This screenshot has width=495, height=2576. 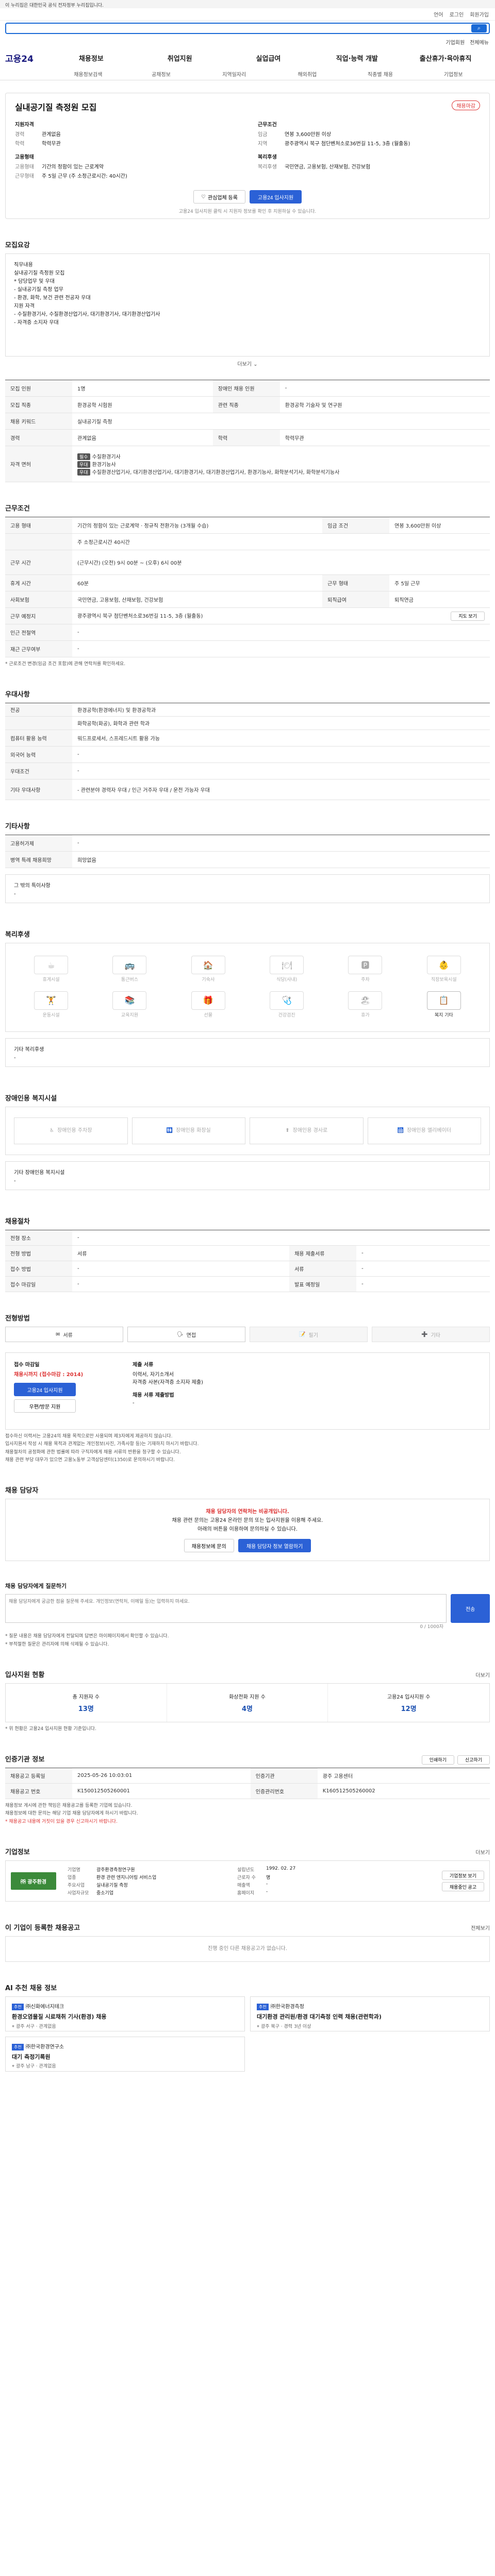 I want to click on disability-item: 🚻 장애인용 화장실, so click(x=188, y=1131).